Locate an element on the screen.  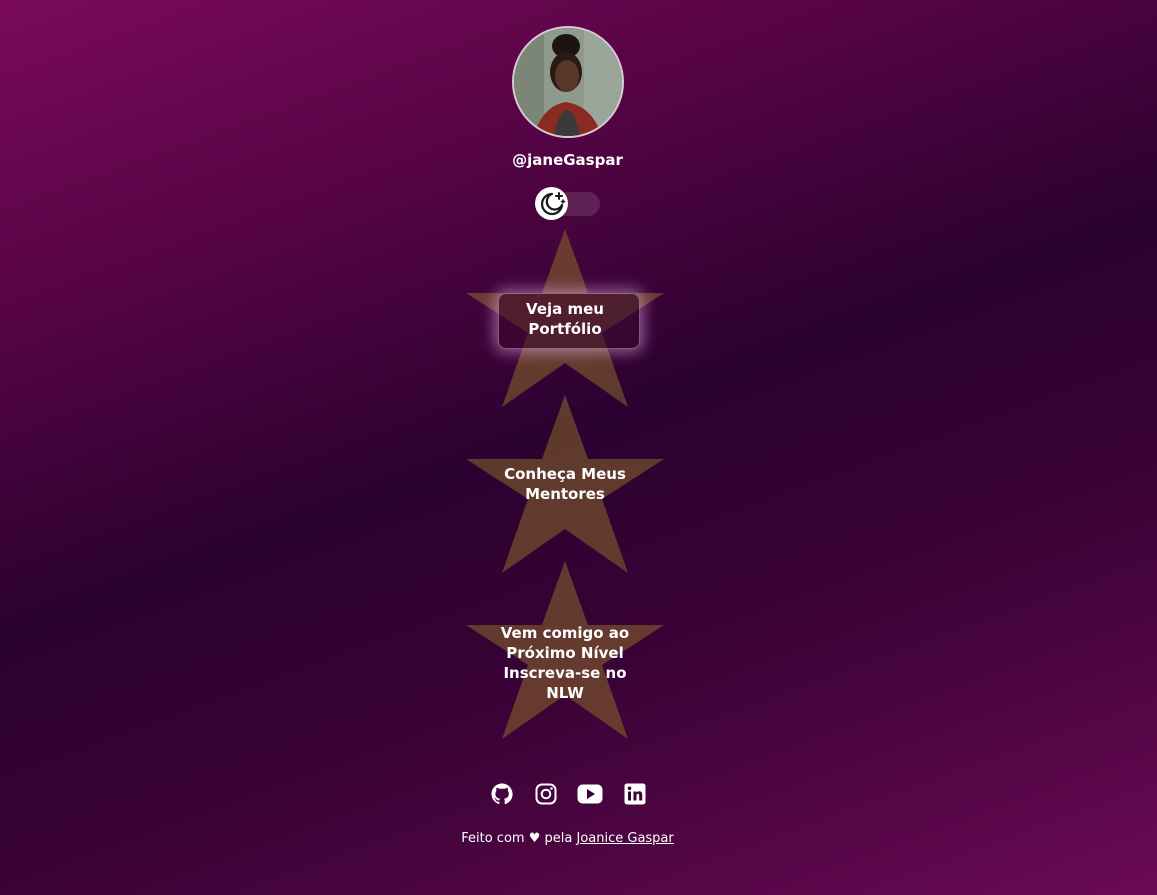
link-portfolio-label-line2: Portfólio is located at coordinates (565, 329).